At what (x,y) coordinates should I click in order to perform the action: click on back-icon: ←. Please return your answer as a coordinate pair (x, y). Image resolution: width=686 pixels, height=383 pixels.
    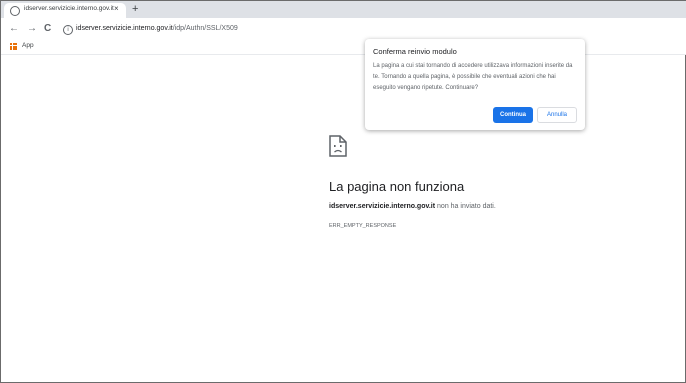
    Looking at the image, I should click on (14, 29).